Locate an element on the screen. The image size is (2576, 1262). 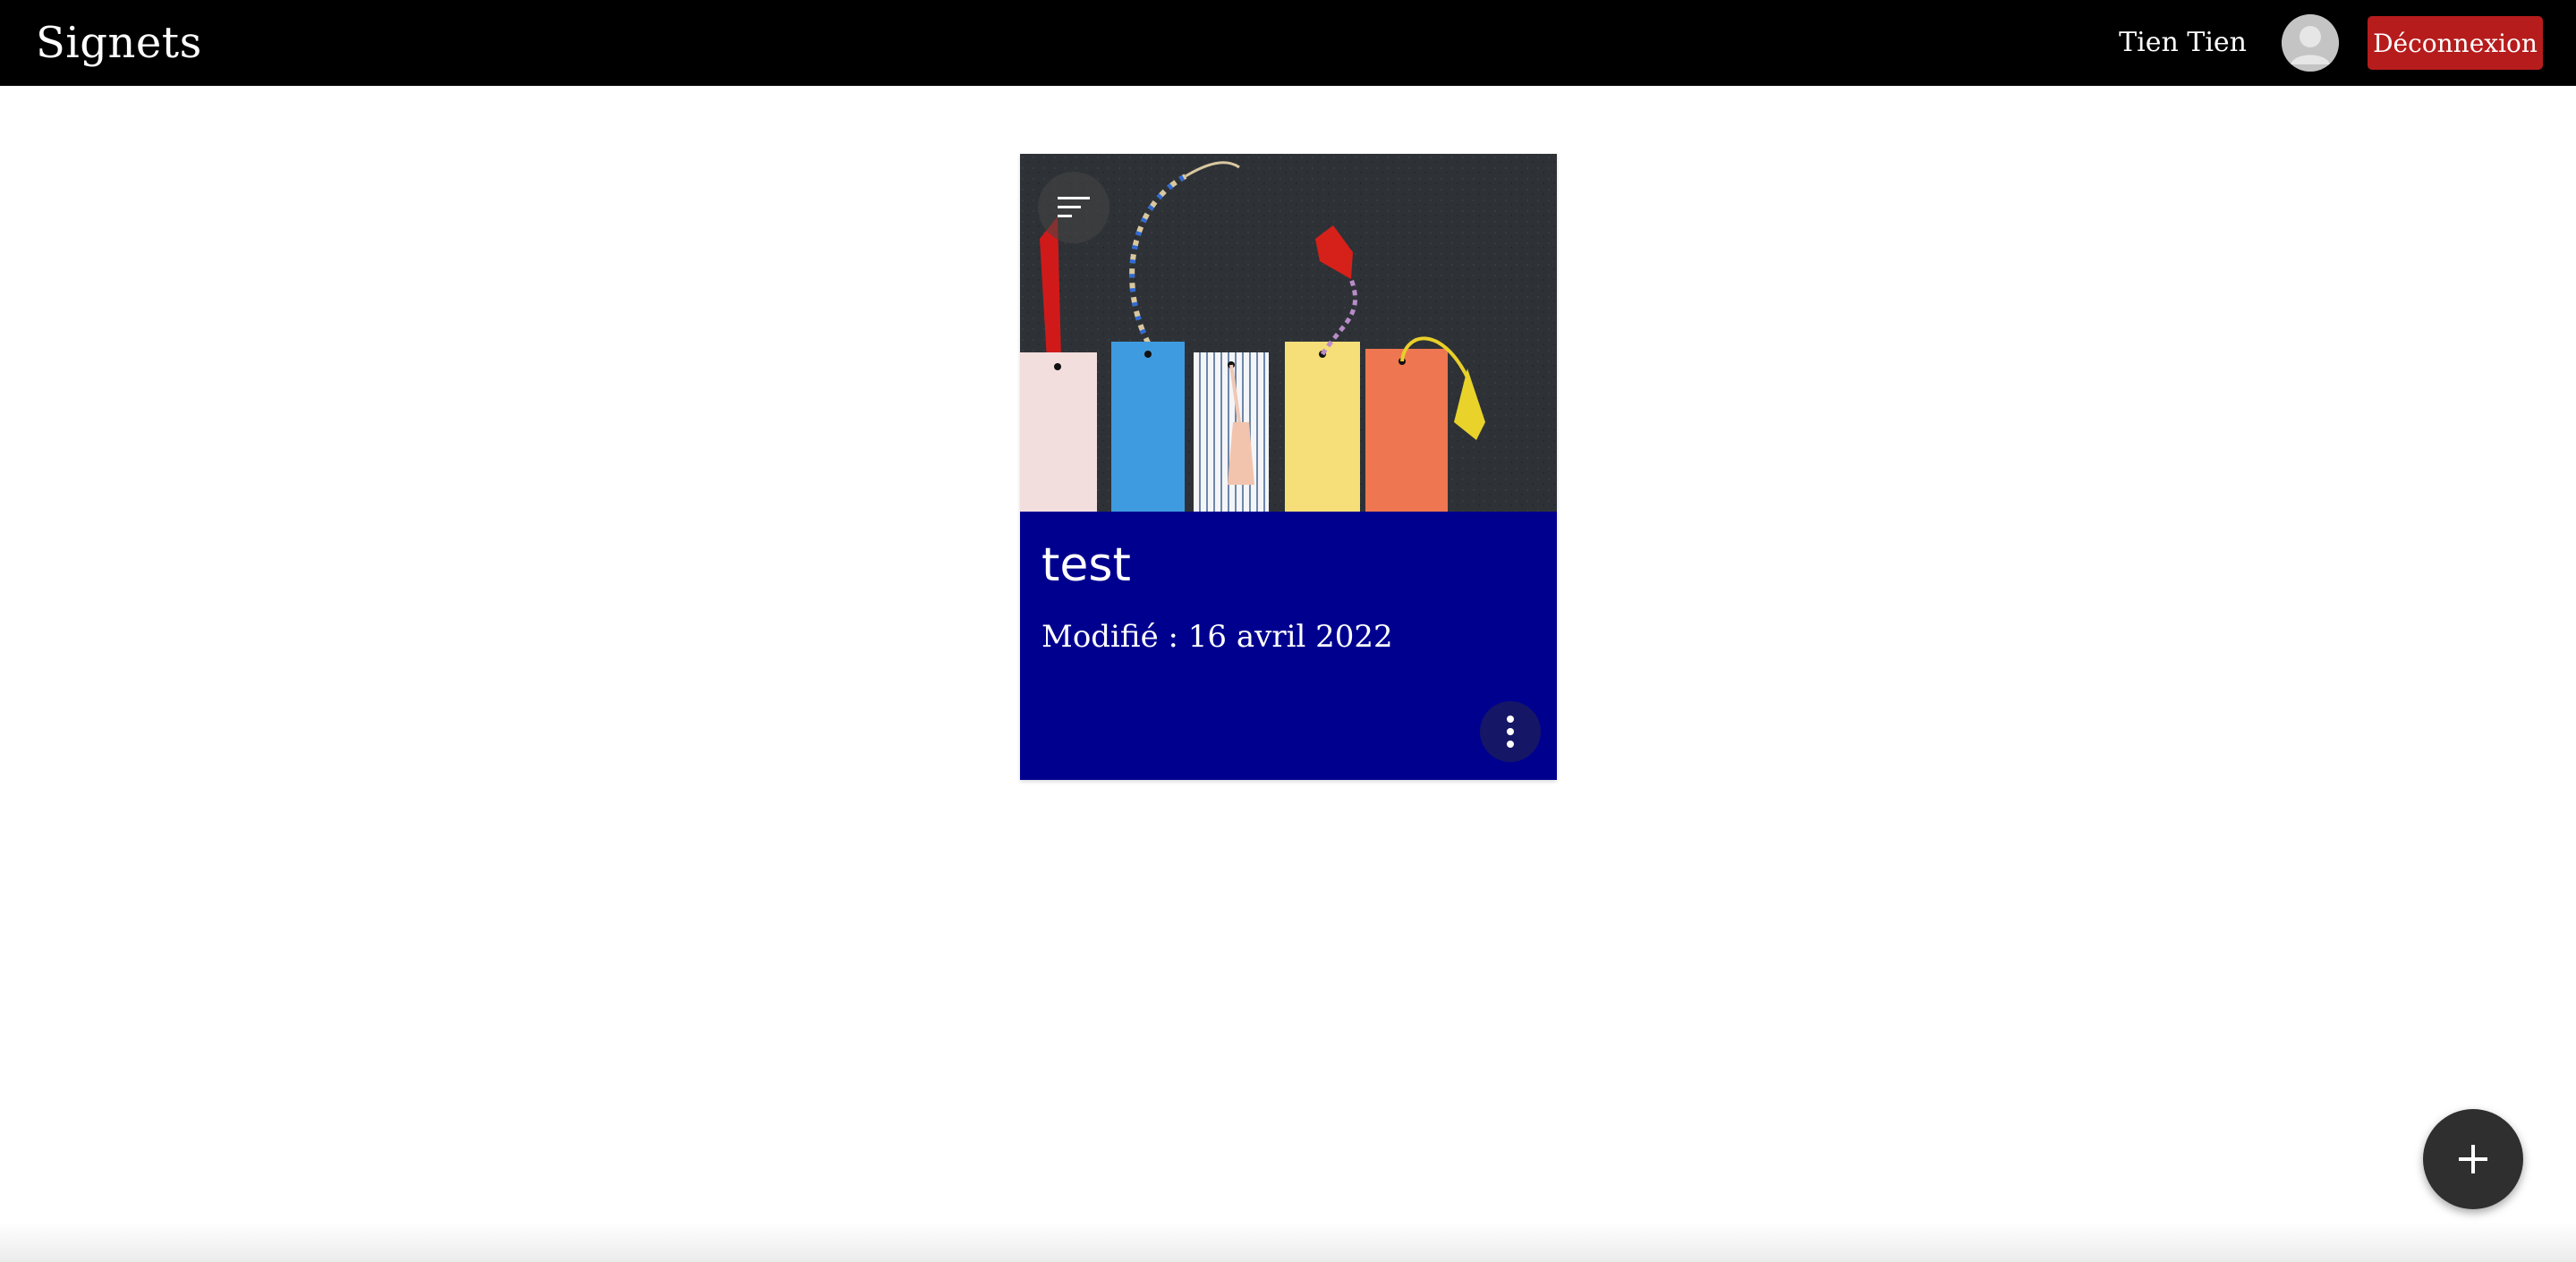
person-avatar-icon is located at coordinates (2310, 43).